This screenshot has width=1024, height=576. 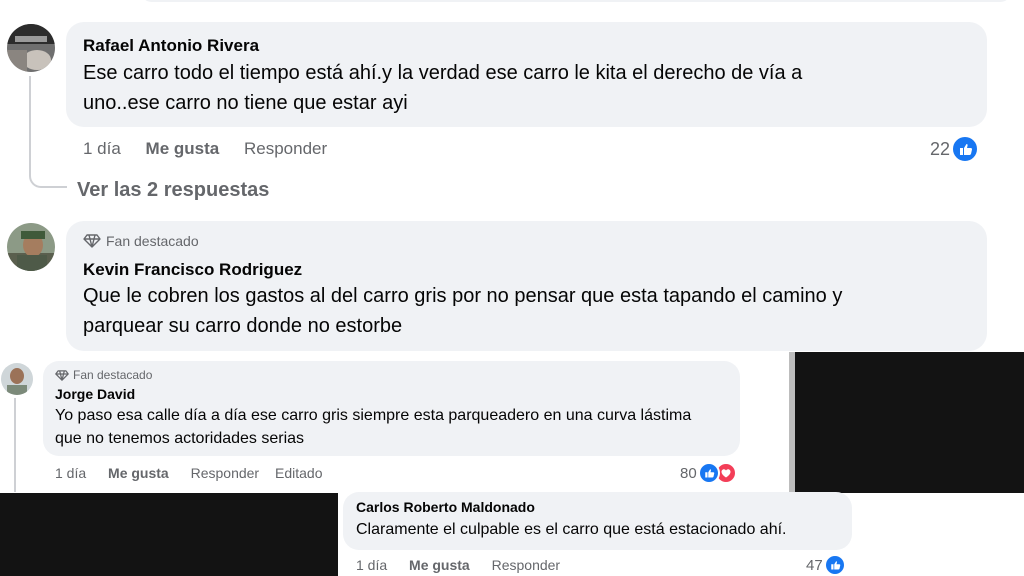 I want to click on reaction-summary: 22, so click(x=955, y=149).